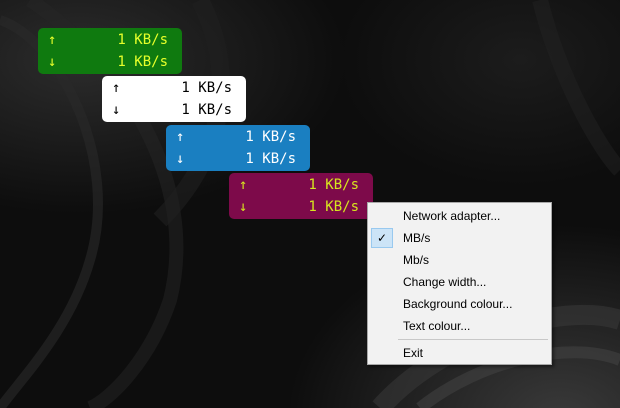  What do you see at coordinates (459, 238) in the screenshot?
I see `menu-item-mbytes: ✓ MB/s` at bounding box center [459, 238].